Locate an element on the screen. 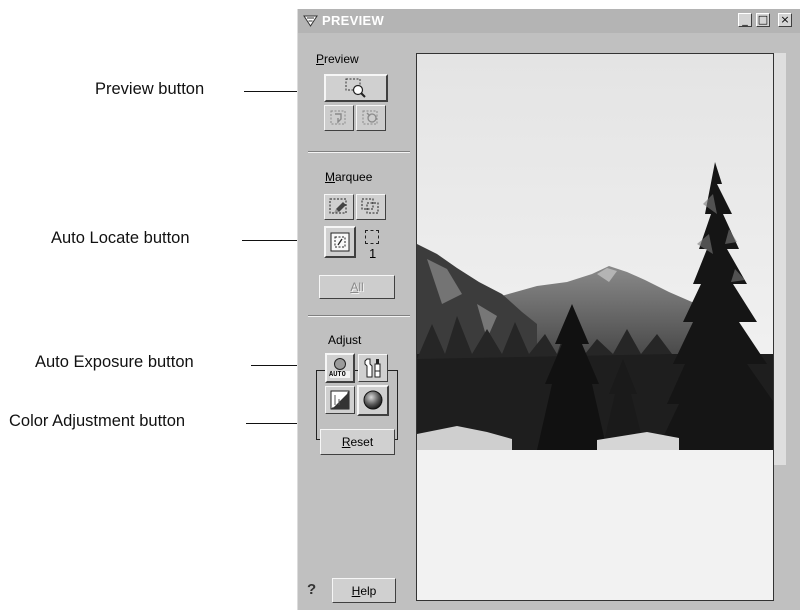 Image resolution: width=800 pixels, height=610 pixels. image-controls-button is located at coordinates (373, 368).